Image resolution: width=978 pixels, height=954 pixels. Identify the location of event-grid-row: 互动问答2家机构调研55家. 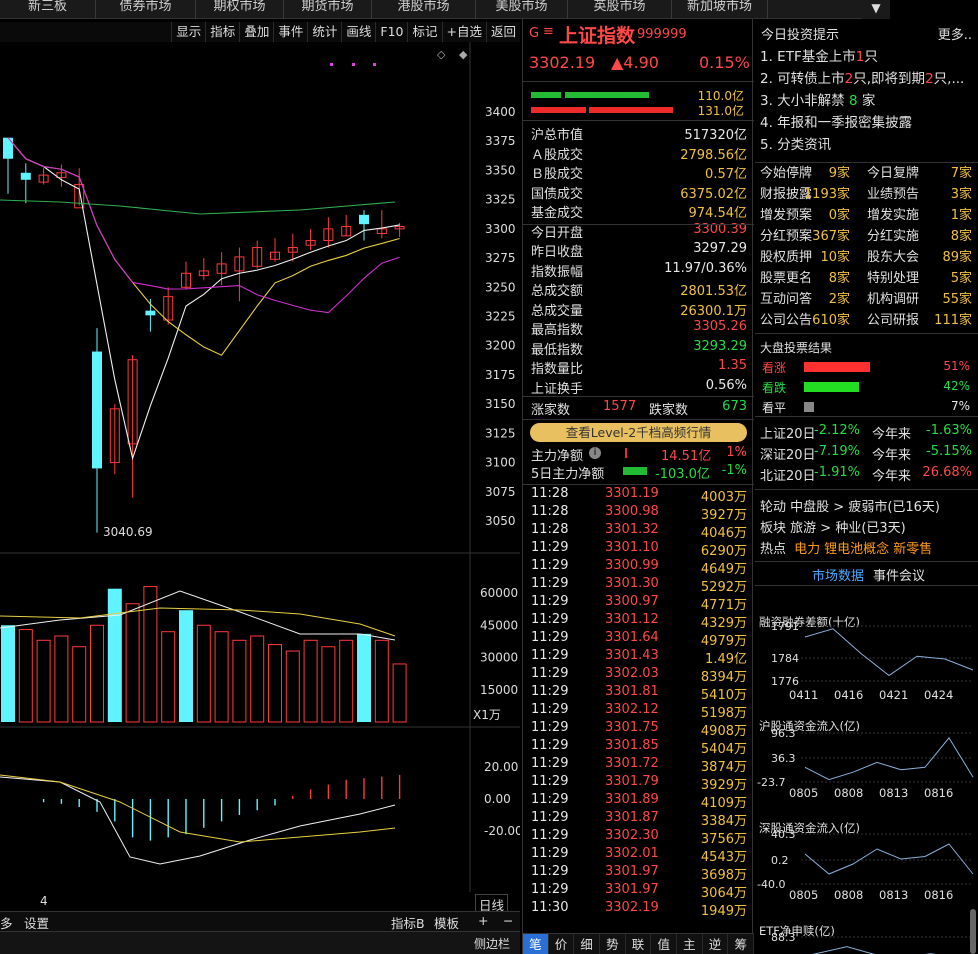
(866, 298).